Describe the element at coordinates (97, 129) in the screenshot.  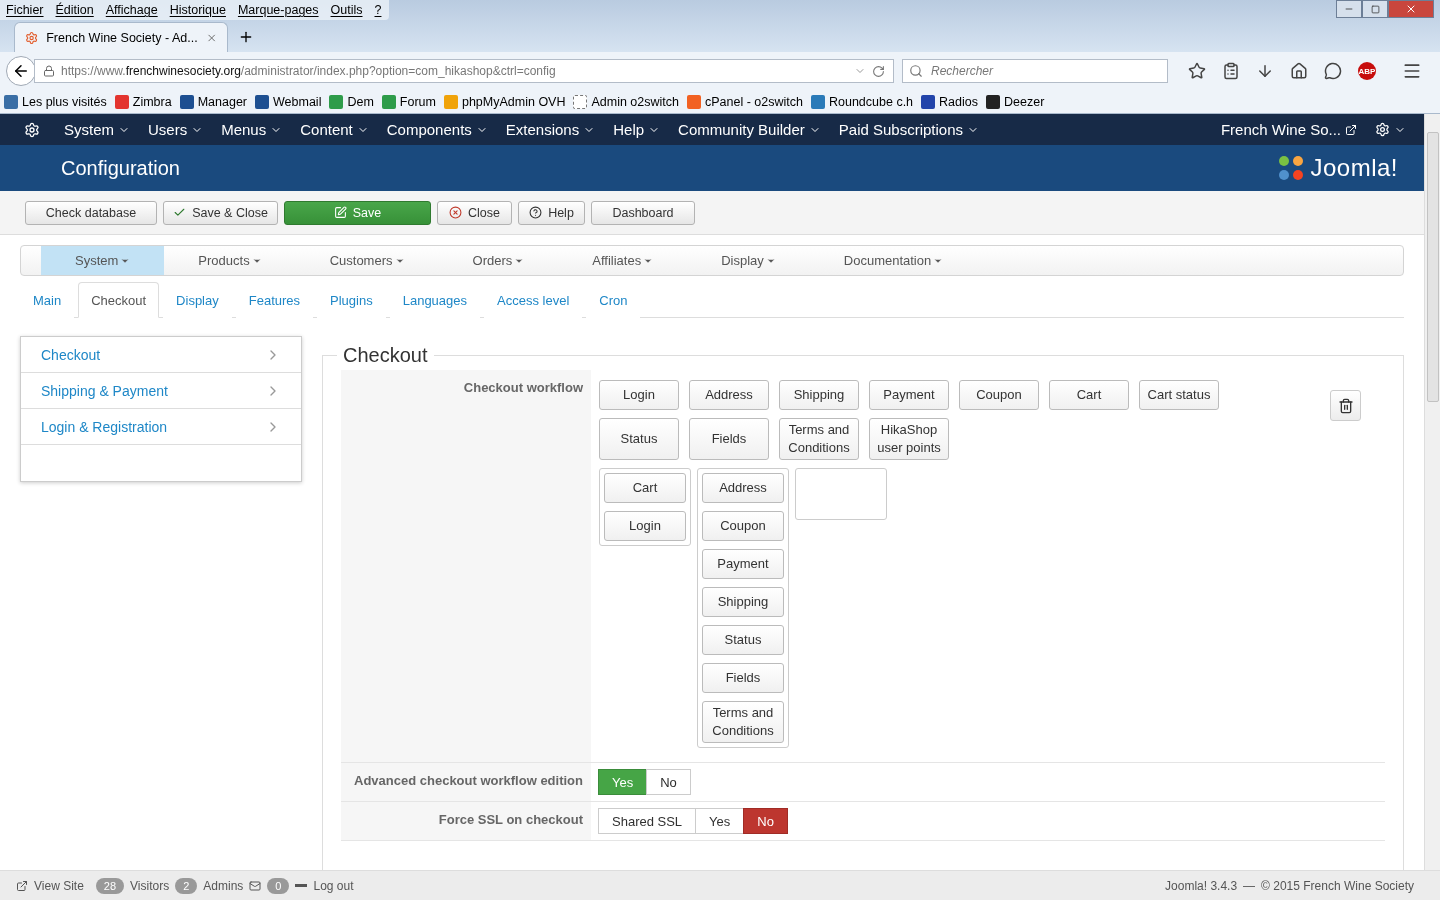
I see `nav-menu-item: System` at that location.